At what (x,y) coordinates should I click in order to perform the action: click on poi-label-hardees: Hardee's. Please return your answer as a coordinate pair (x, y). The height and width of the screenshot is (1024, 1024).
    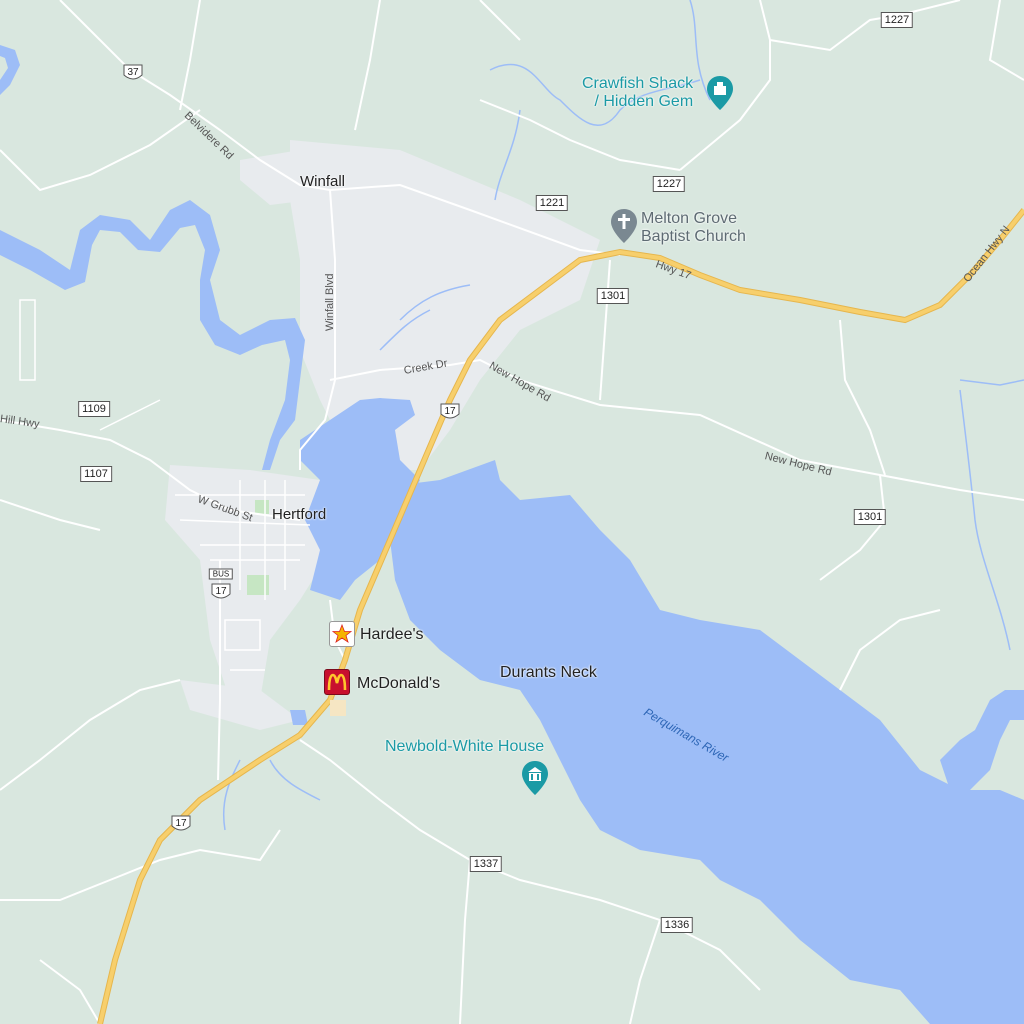
    Looking at the image, I should click on (392, 635).